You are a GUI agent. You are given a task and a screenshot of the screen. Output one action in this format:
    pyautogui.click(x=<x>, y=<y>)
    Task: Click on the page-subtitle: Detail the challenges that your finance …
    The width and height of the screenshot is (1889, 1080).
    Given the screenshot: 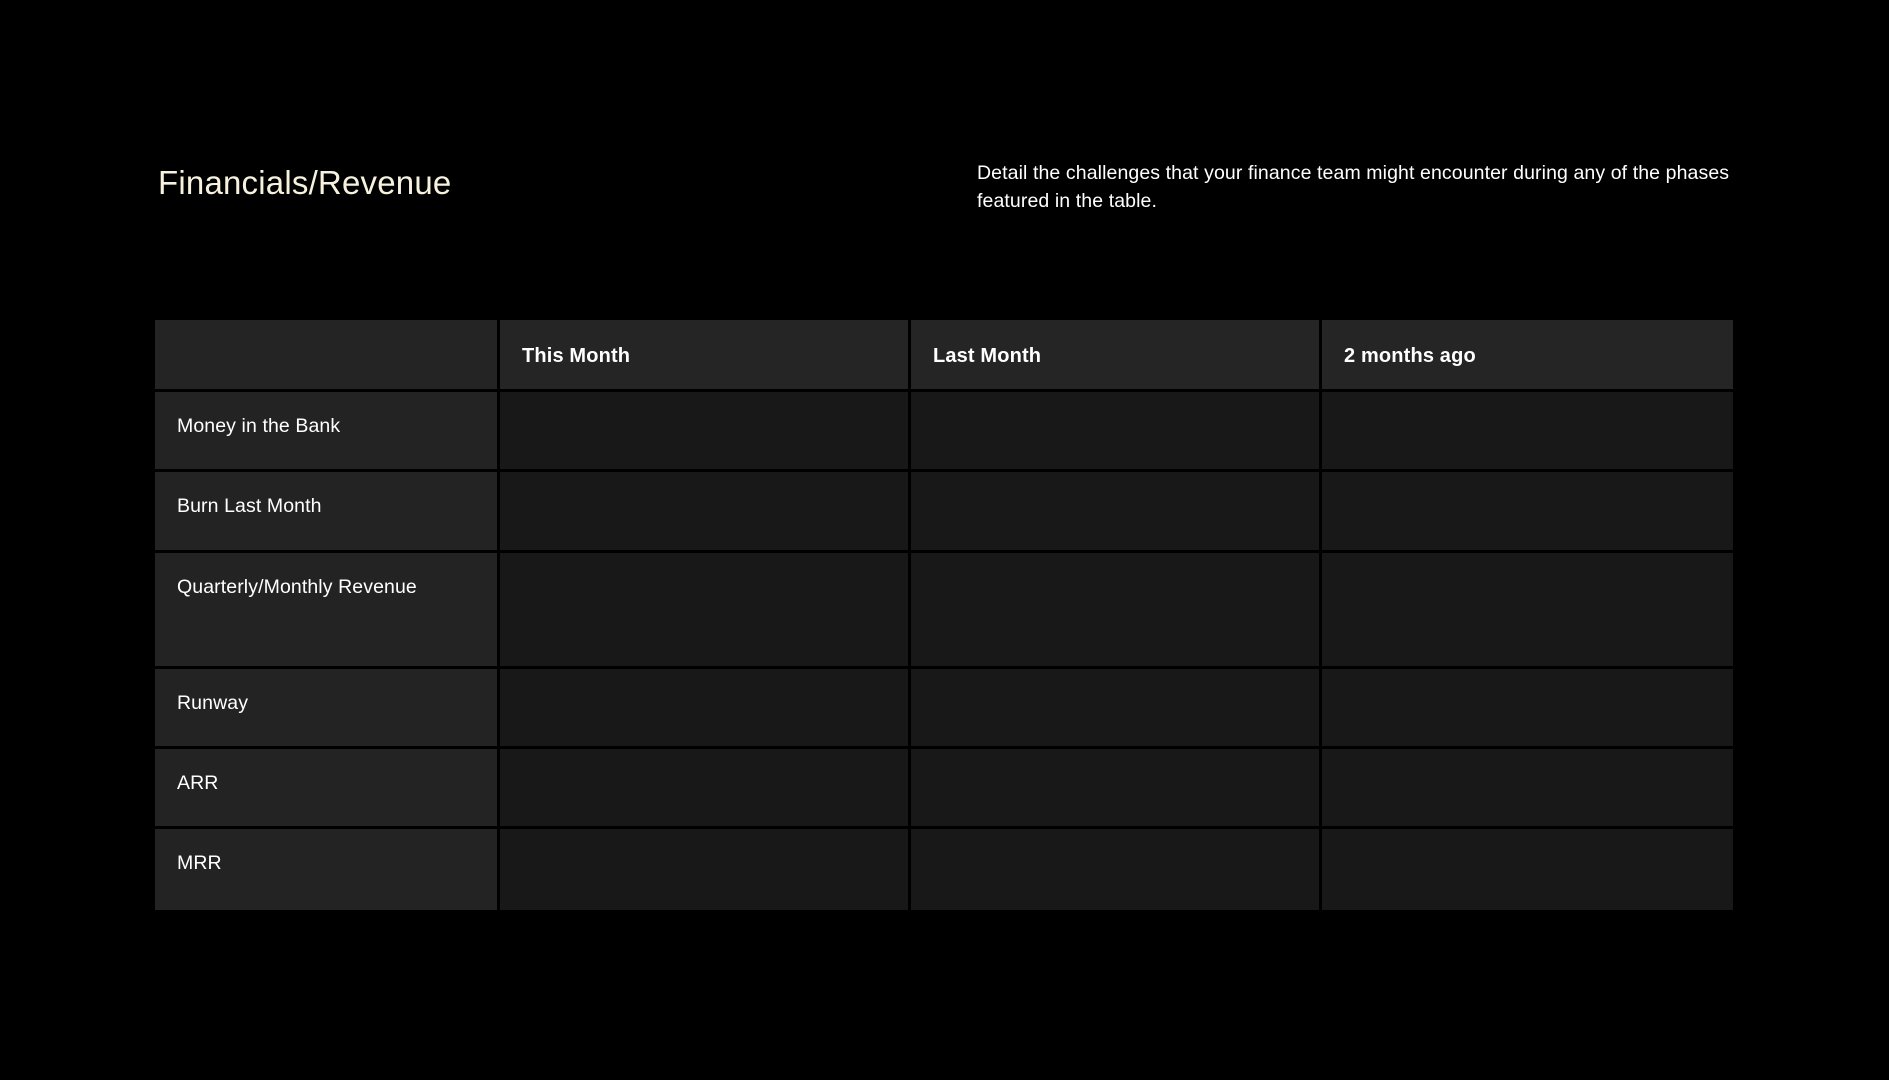 What is the action you would take?
    pyautogui.click(x=1353, y=187)
    